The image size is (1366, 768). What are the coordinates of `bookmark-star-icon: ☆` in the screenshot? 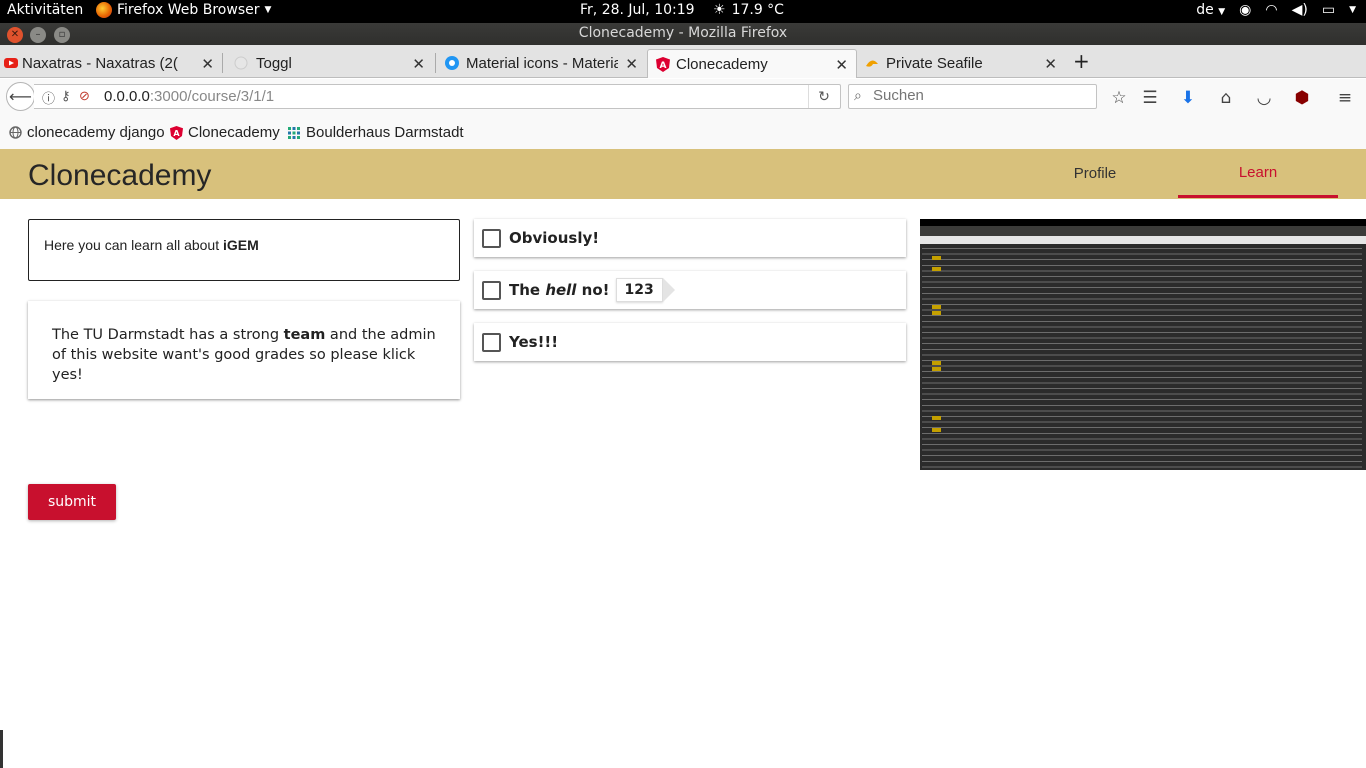 It's located at (1119, 98).